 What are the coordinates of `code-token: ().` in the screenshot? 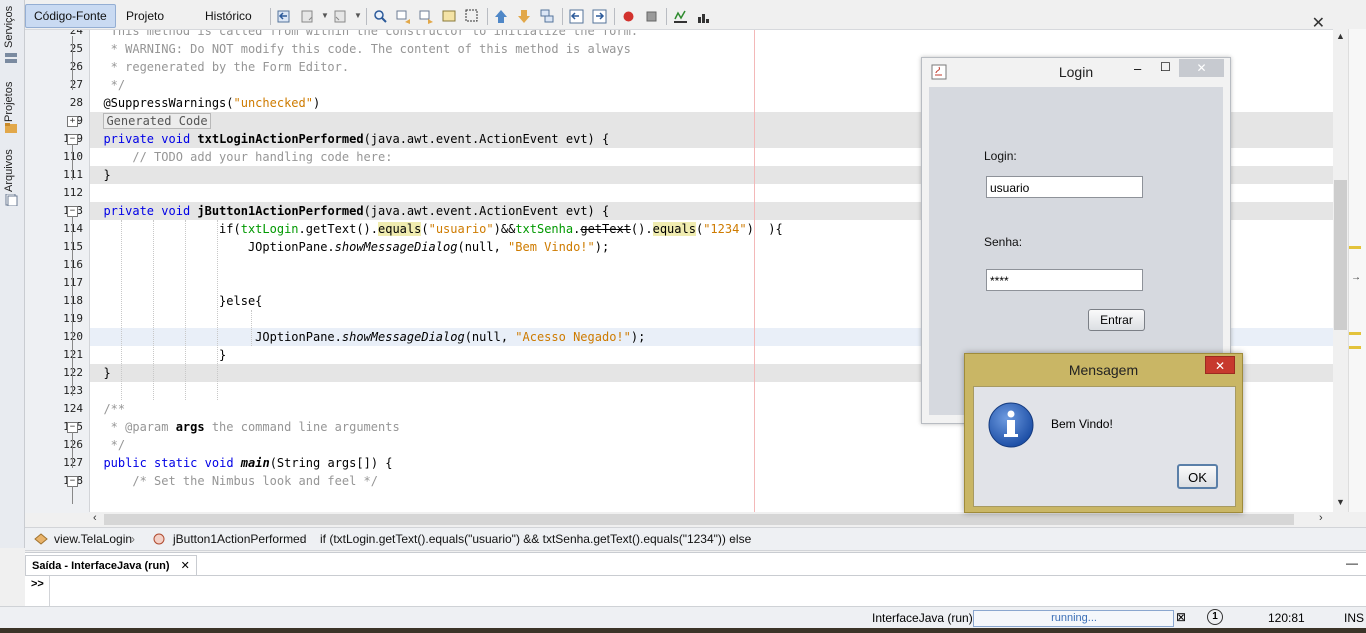 It's located at (641, 229).